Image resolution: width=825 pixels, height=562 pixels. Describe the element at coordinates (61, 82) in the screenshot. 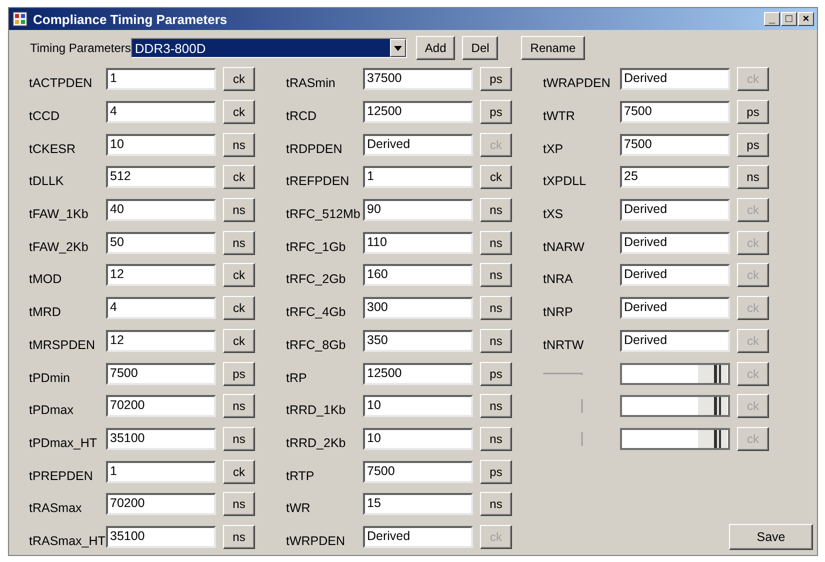

I see `parameter-label: tACTPDEN` at that location.